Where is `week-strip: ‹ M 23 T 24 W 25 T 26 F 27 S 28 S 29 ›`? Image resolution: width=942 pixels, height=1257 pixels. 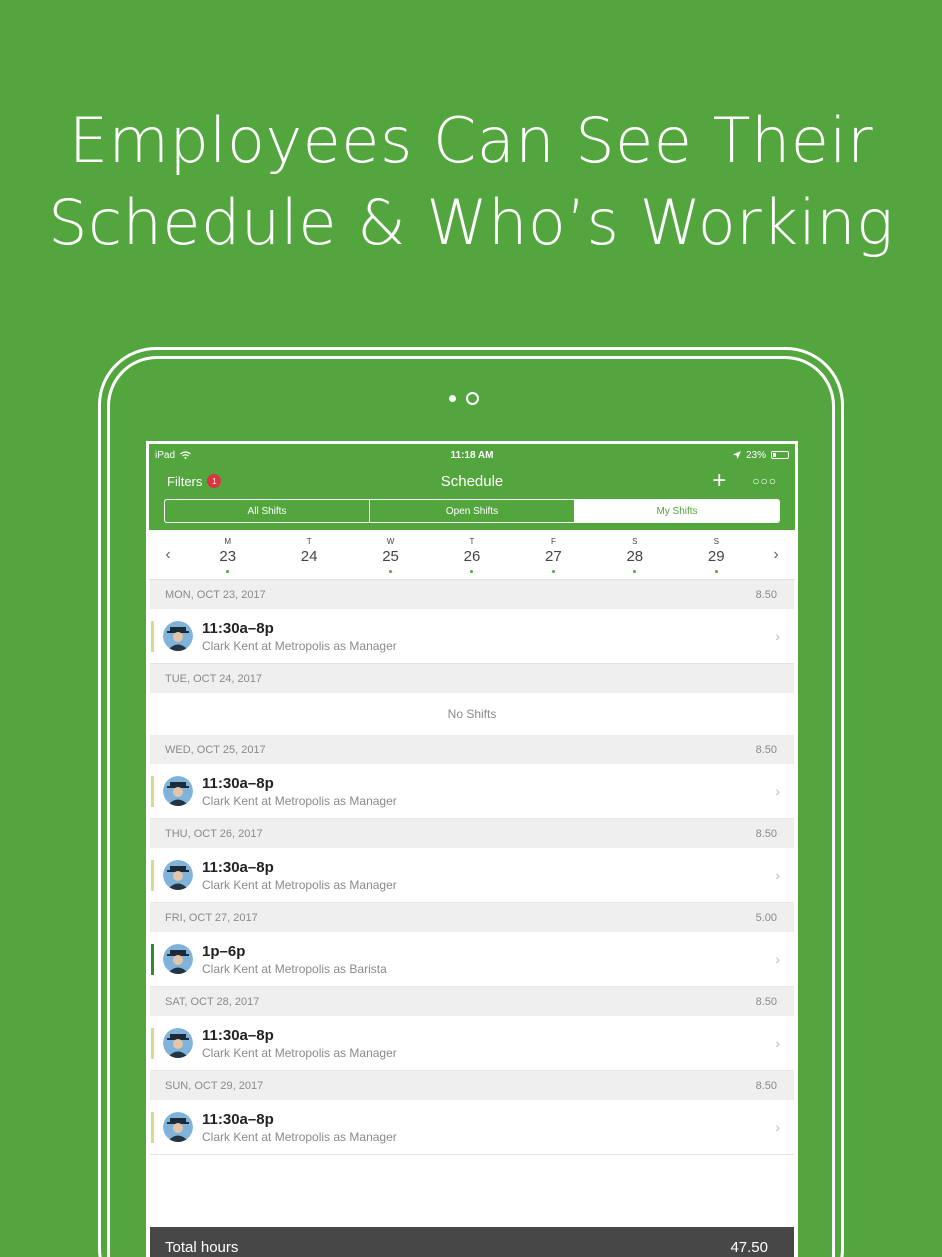 week-strip: ‹ M 23 T 24 W 25 T 26 F 27 S 28 S 29 › is located at coordinates (472, 555).